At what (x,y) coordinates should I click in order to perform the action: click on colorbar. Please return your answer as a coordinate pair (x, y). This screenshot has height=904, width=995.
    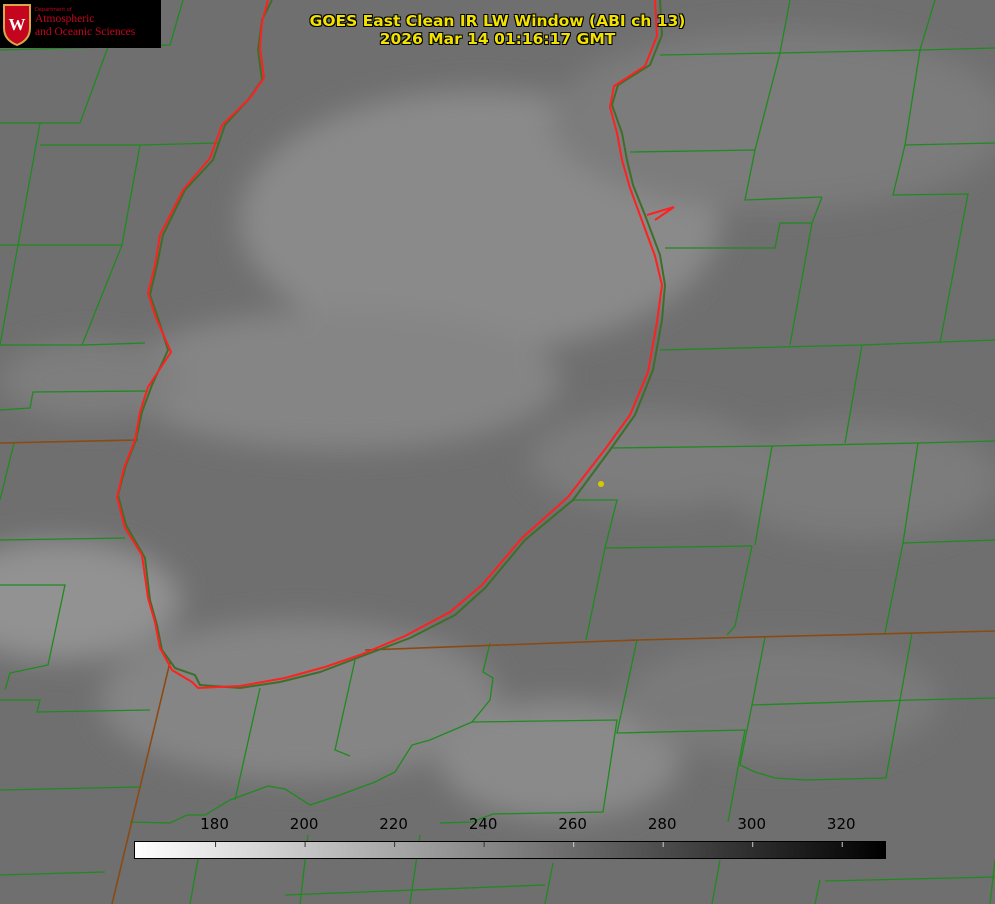
    Looking at the image, I should click on (510, 850).